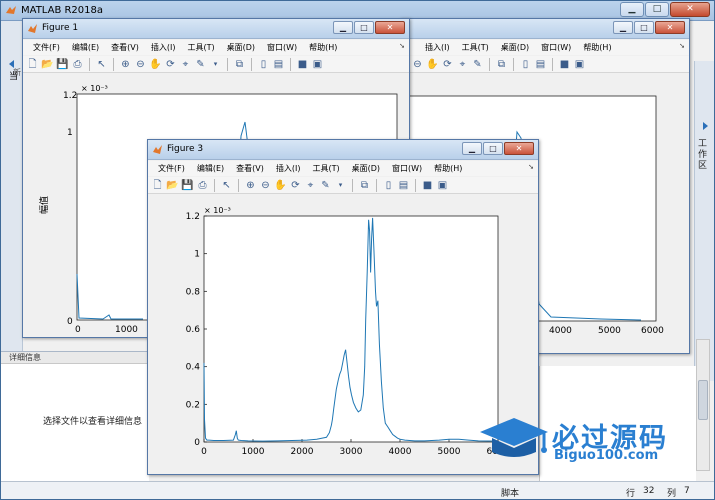 The width and height of the screenshot is (715, 500). Describe the element at coordinates (519, 148) in the screenshot. I see `figure-3-close-button: ✕` at that location.